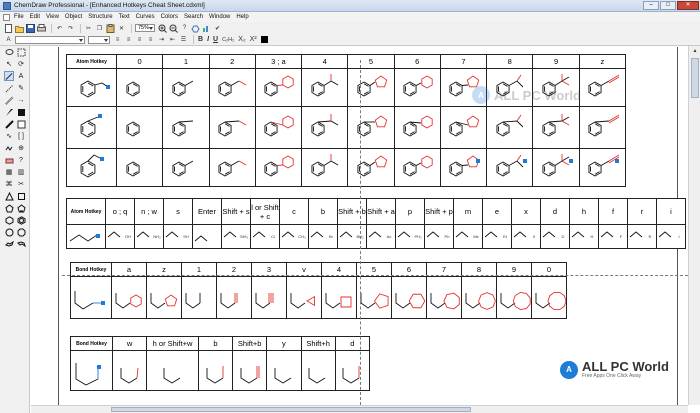 The height and width of the screenshot is (413, 700). Describe the element at coordinates (9, 100) in the screenshot. I see `hashed-bond-icon` at that location.